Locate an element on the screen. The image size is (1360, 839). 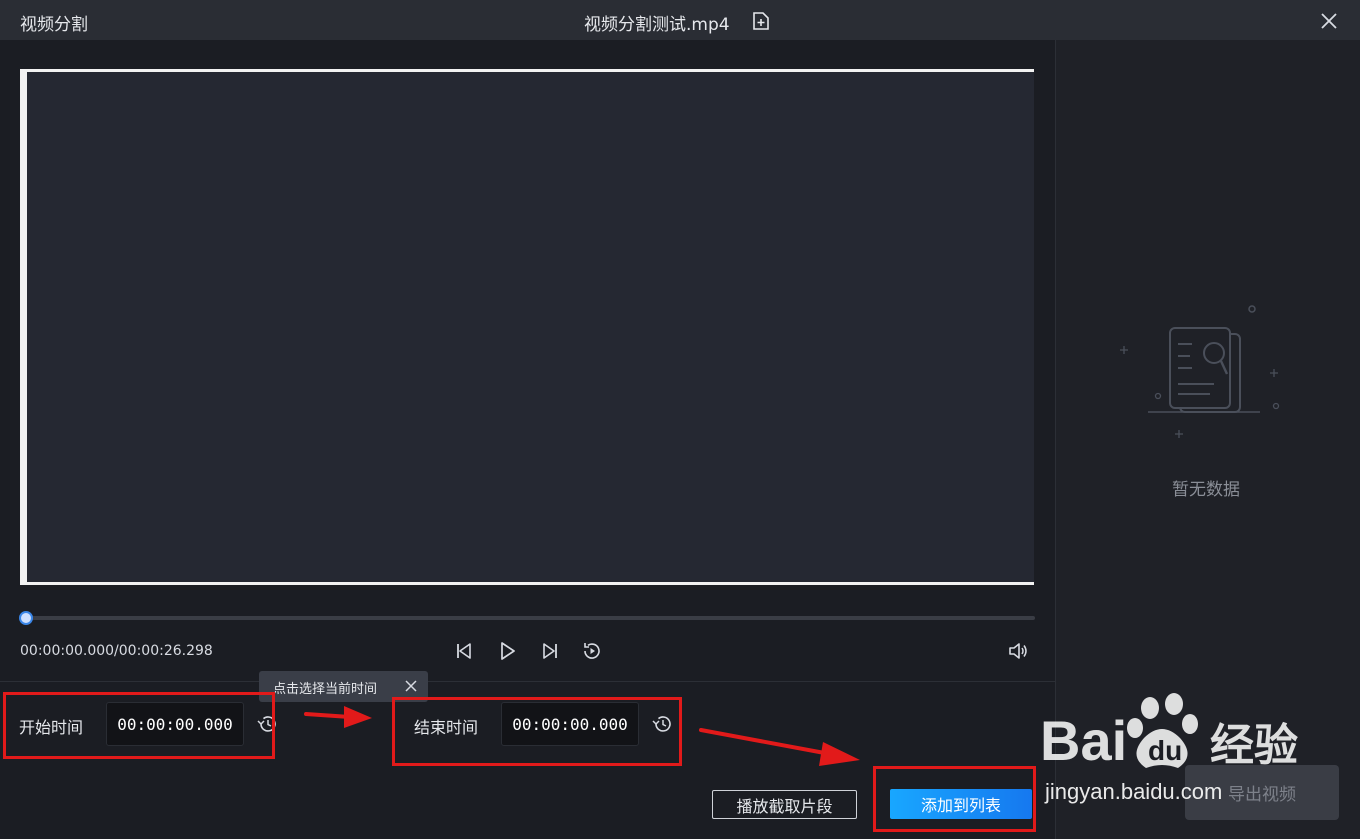
play-icon is located at coordinates (507, 651).